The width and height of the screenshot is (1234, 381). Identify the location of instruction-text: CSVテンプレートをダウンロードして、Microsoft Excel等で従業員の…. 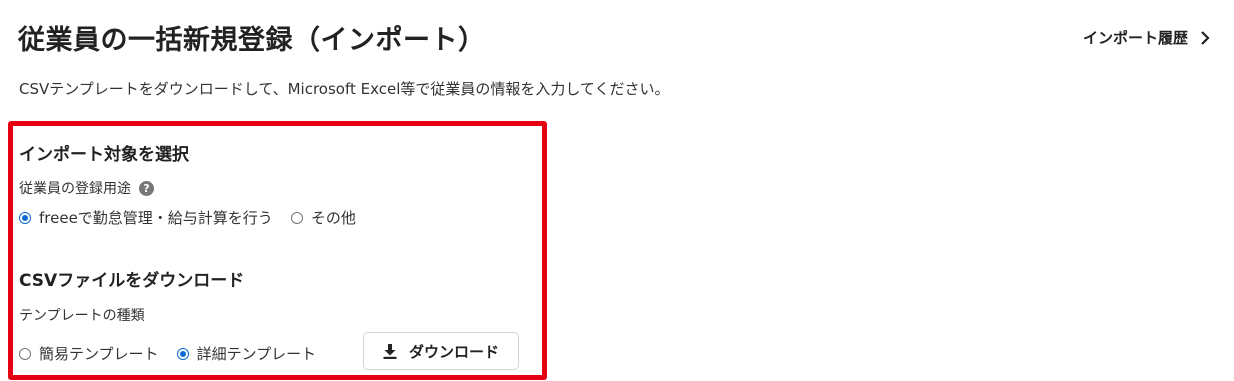
(344, 89).